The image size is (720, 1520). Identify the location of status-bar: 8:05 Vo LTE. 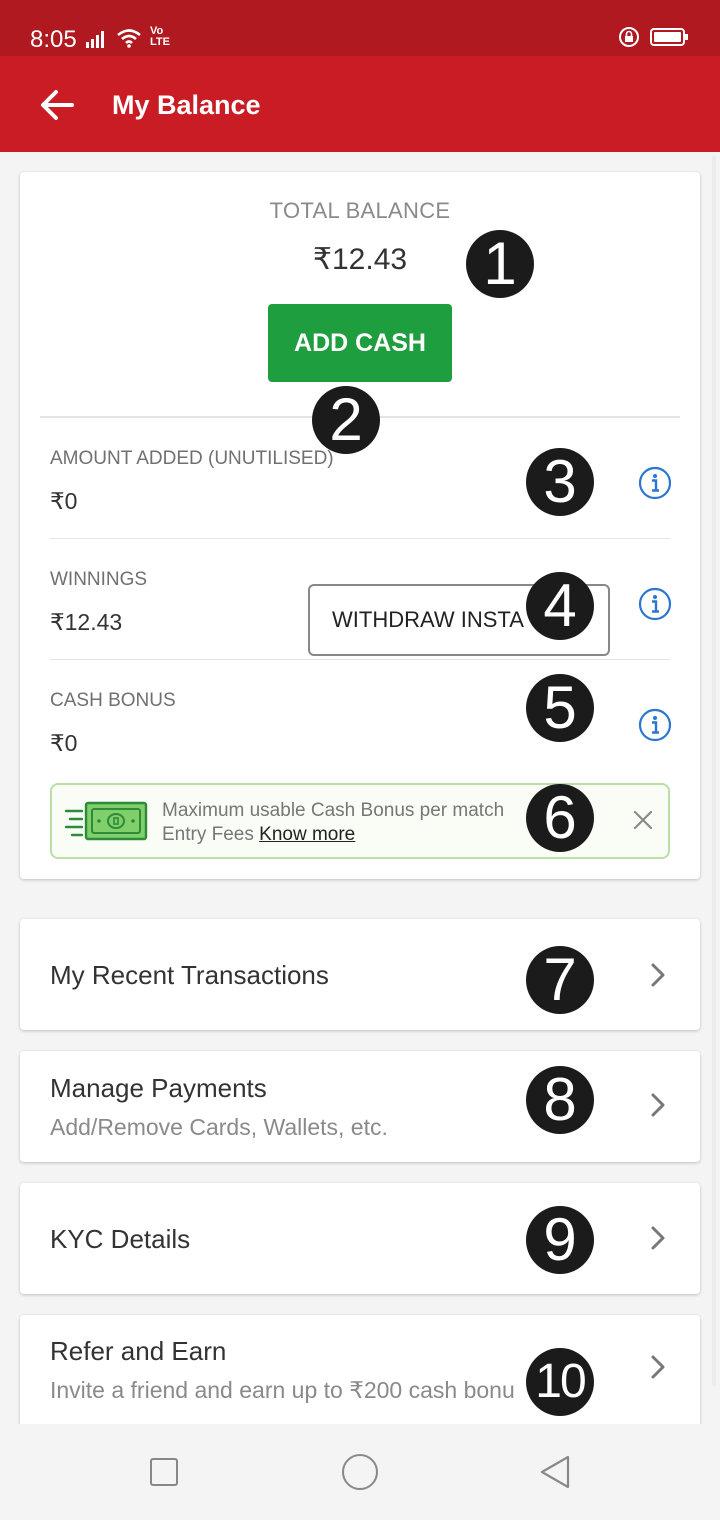
(360, 28).